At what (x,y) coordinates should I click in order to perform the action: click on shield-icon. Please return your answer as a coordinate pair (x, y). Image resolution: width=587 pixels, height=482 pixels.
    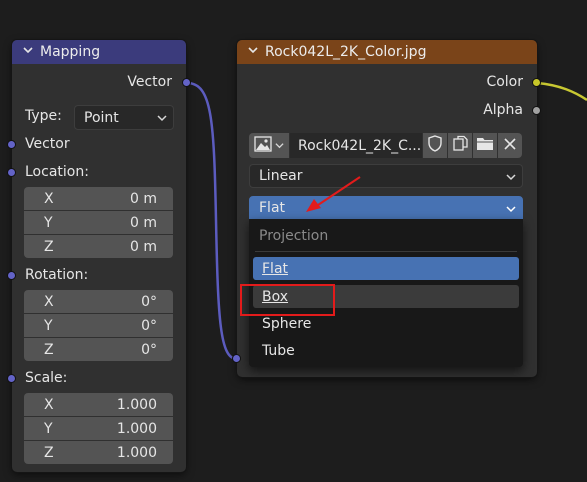
    Looking at the image, I should click on (435, 145).